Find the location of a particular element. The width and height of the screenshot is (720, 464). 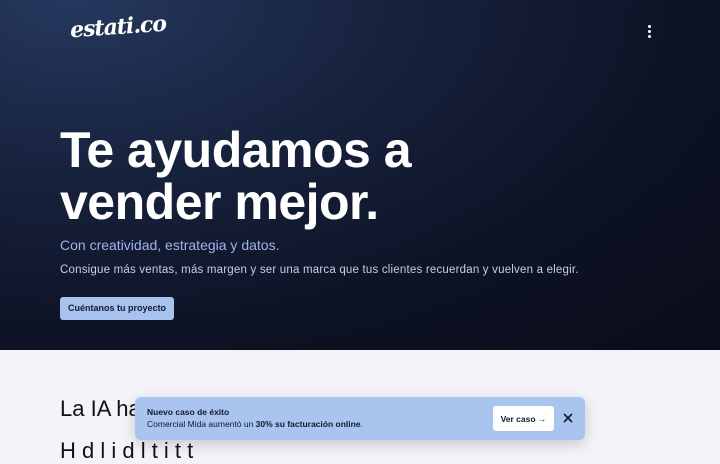

toast-body-suffix: . is located at coordinates (361, 424).